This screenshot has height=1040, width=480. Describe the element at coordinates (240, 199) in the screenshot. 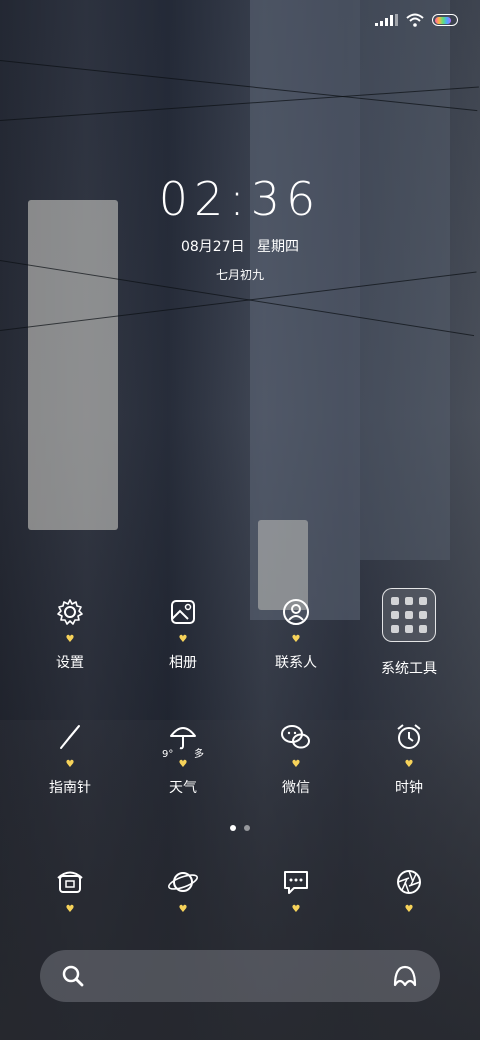

I see `lockscreen-clock: 02:36` at that location.